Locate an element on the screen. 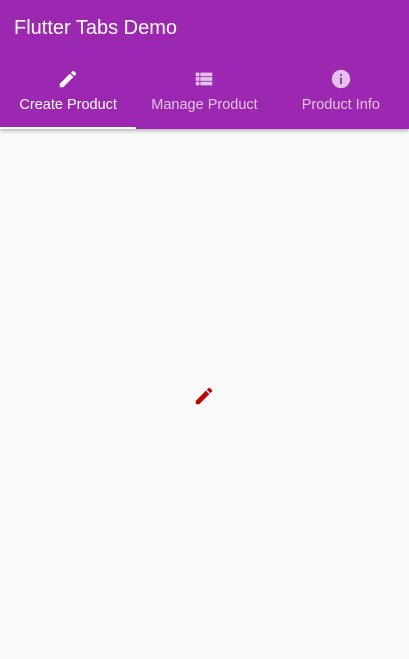 Image resolution: width=409 pixels, height=659 pixels. tab-product-info: Product Info is located at coordinates (341, 92).